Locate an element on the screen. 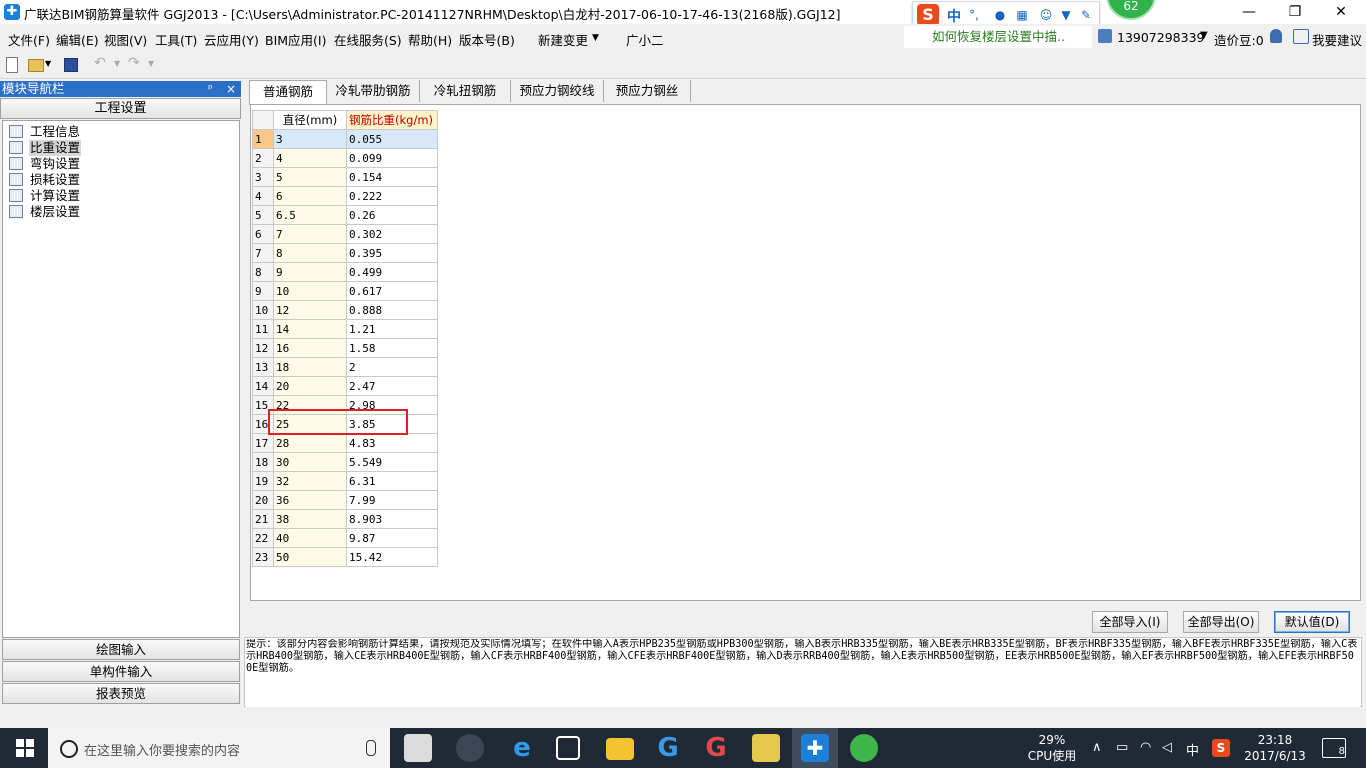  menu-version: 版本号(B) is located at coordinates (487, 39).